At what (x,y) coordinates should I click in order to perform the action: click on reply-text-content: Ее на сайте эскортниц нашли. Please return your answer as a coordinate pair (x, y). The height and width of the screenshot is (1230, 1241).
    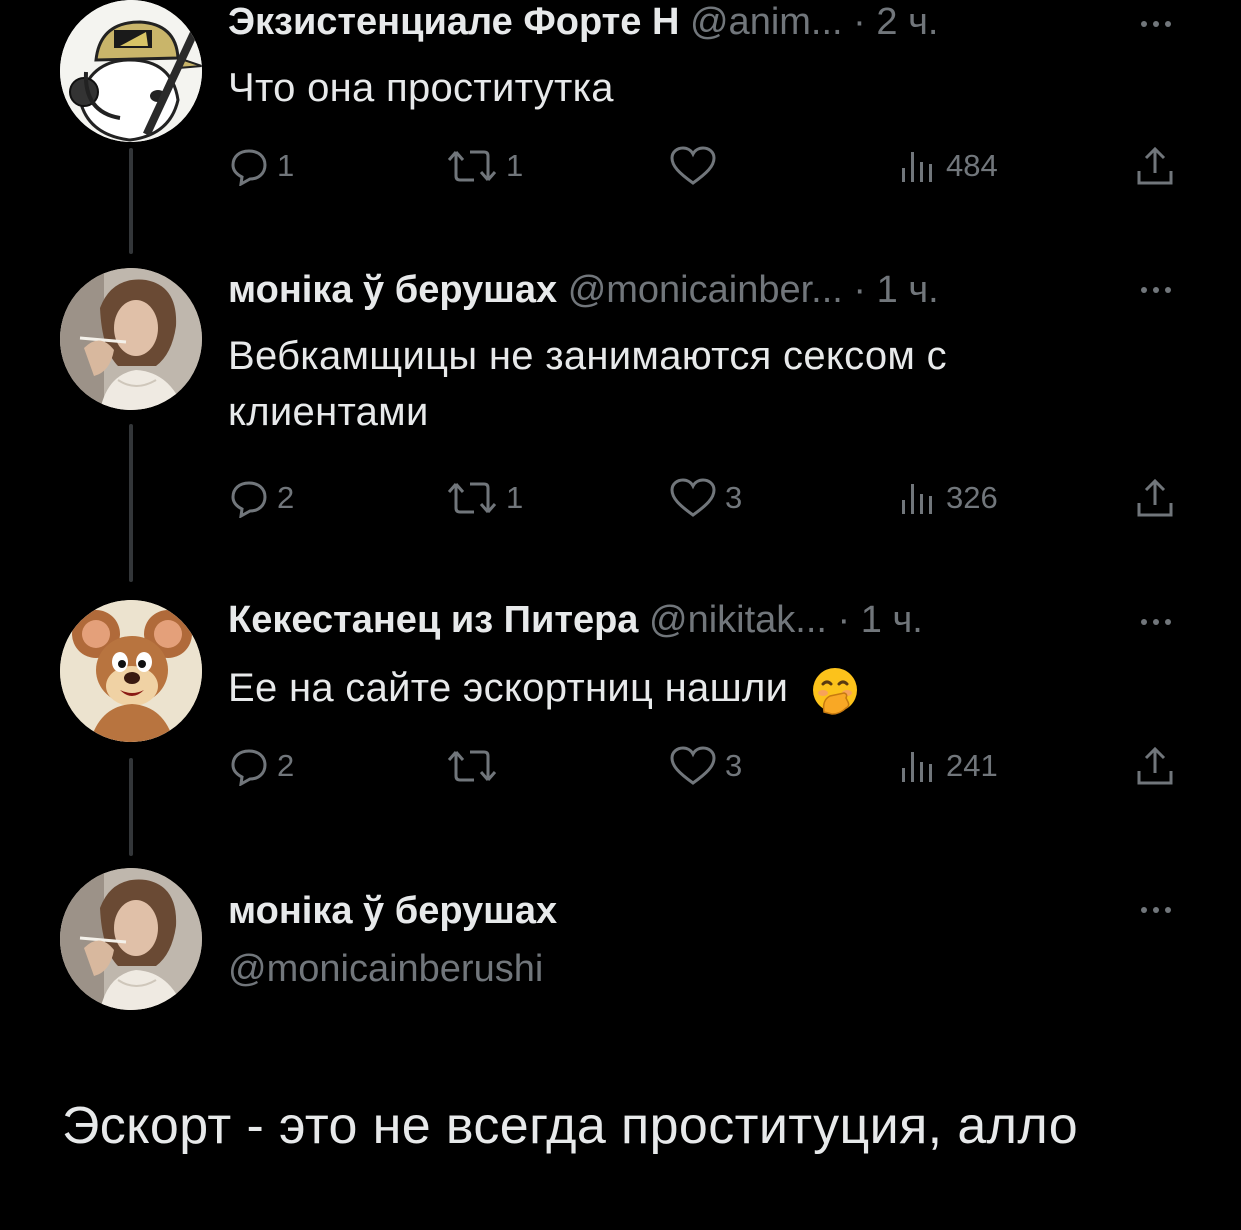
    Looking at the image, I should click on (508, 688).